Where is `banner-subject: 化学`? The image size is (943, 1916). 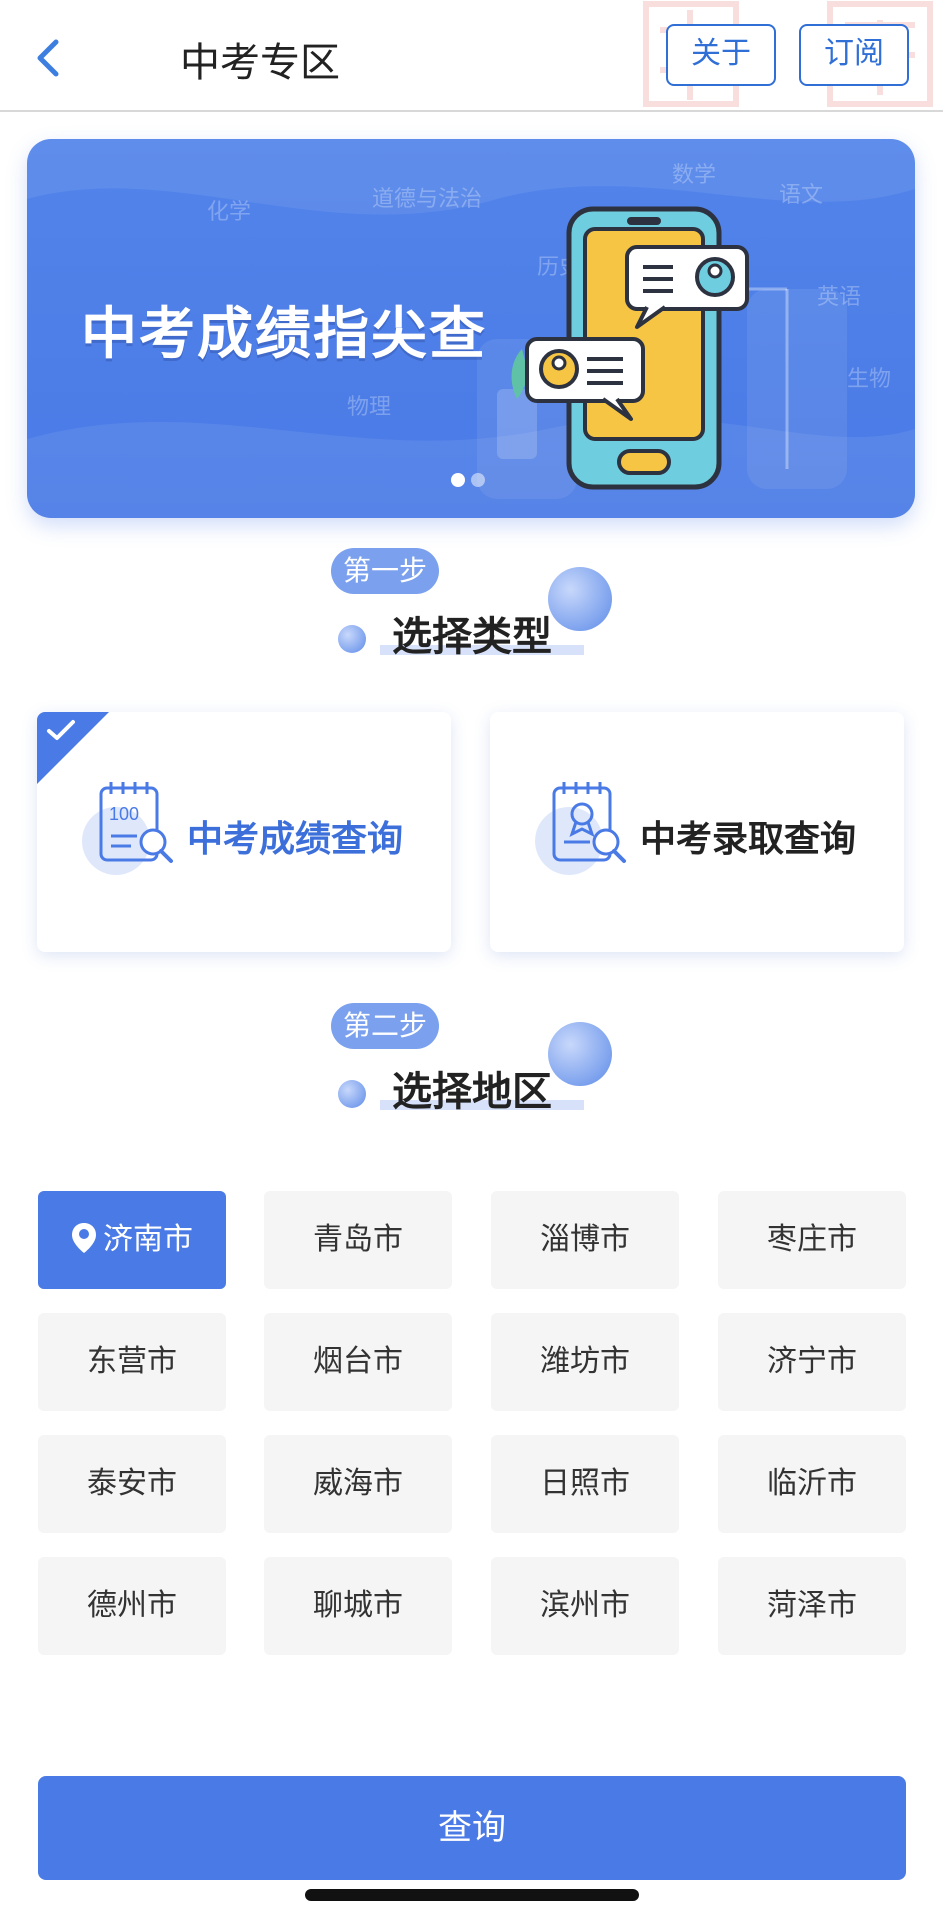
banner-subject: 化学 is located at coordinates (229, 212).